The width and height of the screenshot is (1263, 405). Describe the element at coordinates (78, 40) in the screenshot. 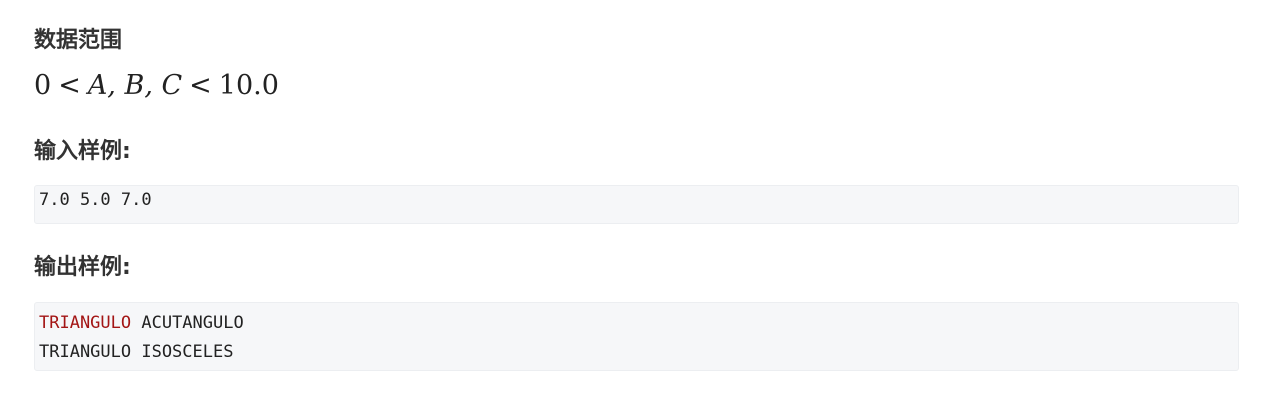

I see `data-range-heading: 数据范围` at that location.